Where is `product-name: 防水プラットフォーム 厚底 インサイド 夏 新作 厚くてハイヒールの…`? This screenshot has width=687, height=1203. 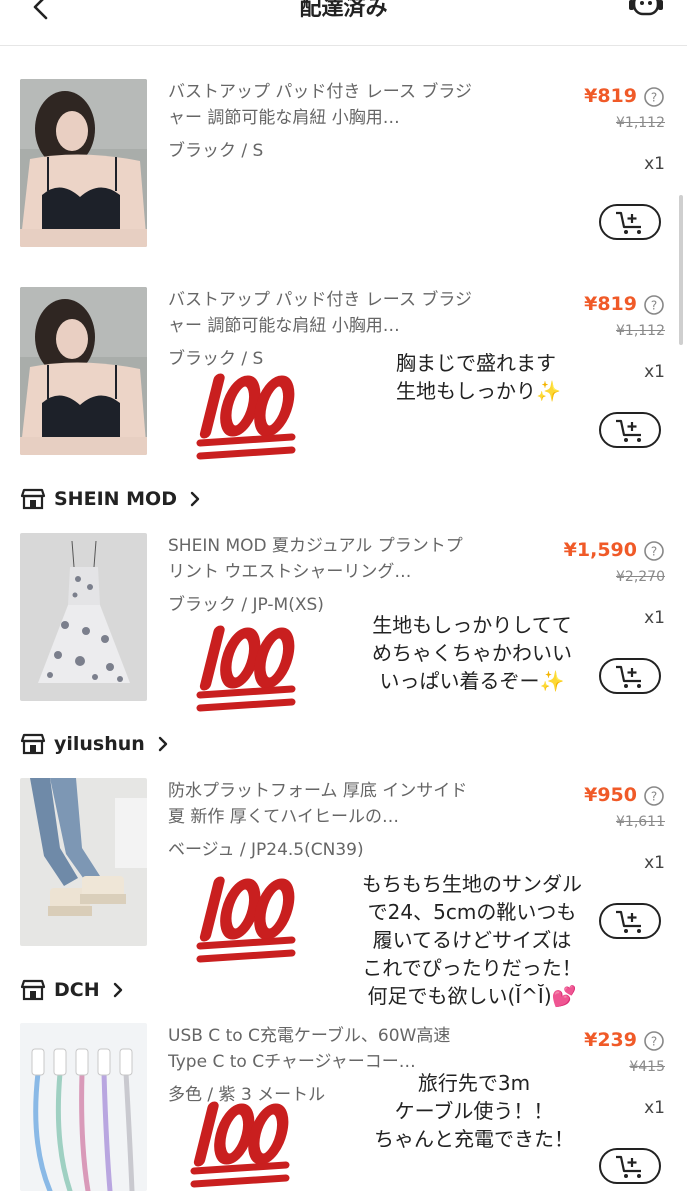 product-name: 防水プラットフォーム 厚底 インサイド 夏 新作 厚くてハイヒールの… is located at coordinates (323, 804).